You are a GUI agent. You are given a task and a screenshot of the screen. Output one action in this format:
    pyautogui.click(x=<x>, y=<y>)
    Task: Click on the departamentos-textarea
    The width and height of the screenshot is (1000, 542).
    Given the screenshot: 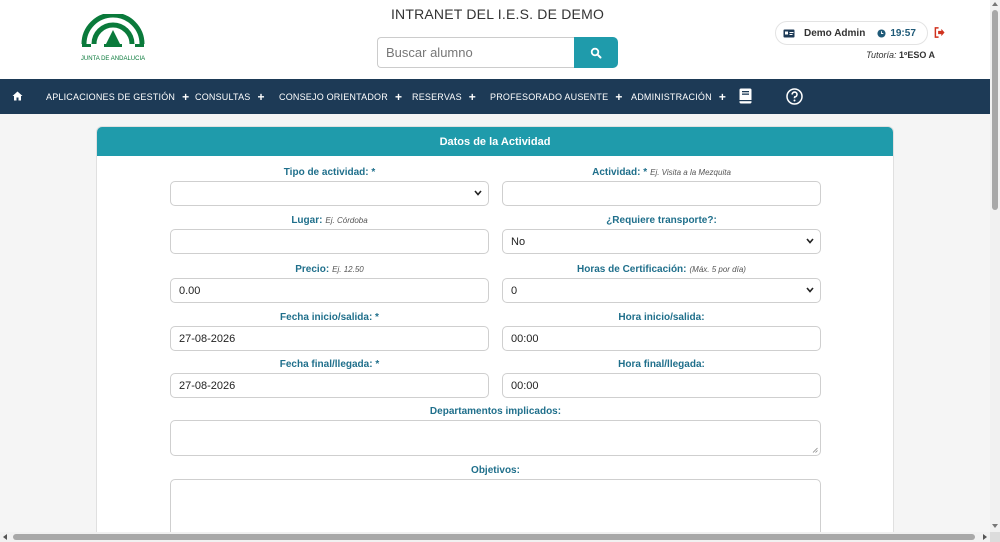 What is the action you would take?
    pyautogui.click(x=495, y=438)
    